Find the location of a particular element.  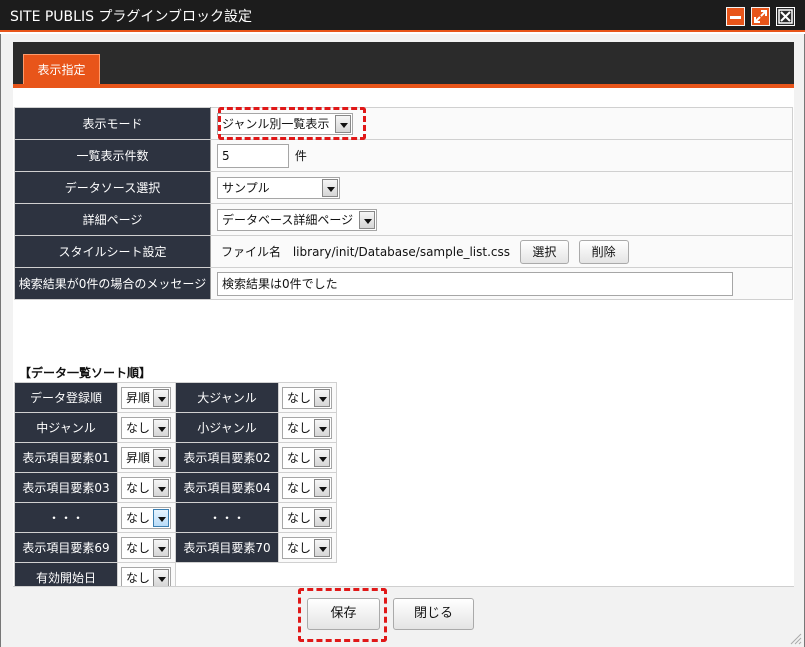

window-titlebar: SITE PUBLIS プラグインブロック設定 is located at coordinates (402, 16).